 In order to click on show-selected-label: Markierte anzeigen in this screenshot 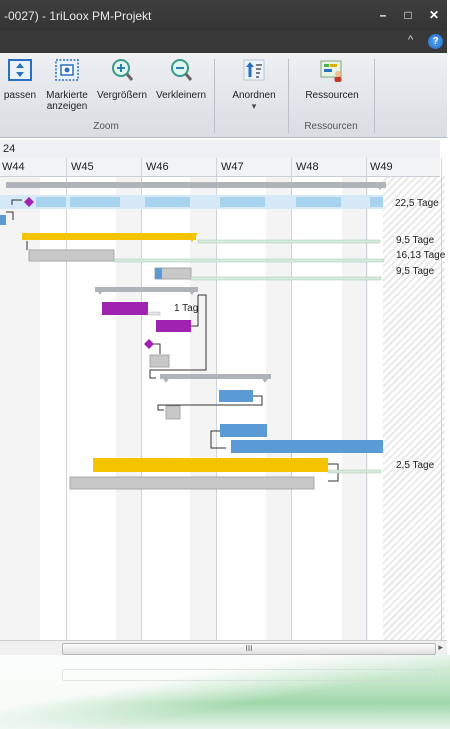, I will do `click(67, 101)`.